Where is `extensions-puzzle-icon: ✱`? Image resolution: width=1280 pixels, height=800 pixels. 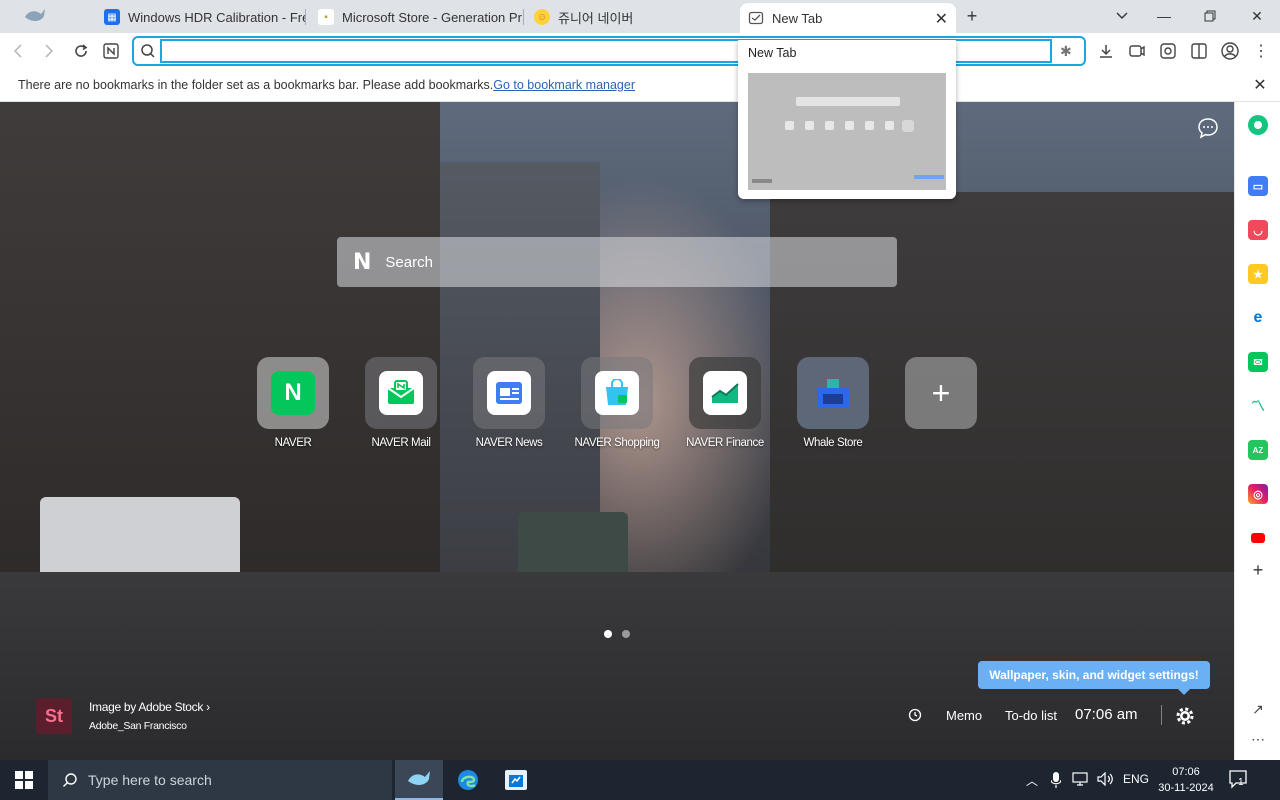 extensions-puzzle-icon: ✱ is located at coordinates (1069, 52).